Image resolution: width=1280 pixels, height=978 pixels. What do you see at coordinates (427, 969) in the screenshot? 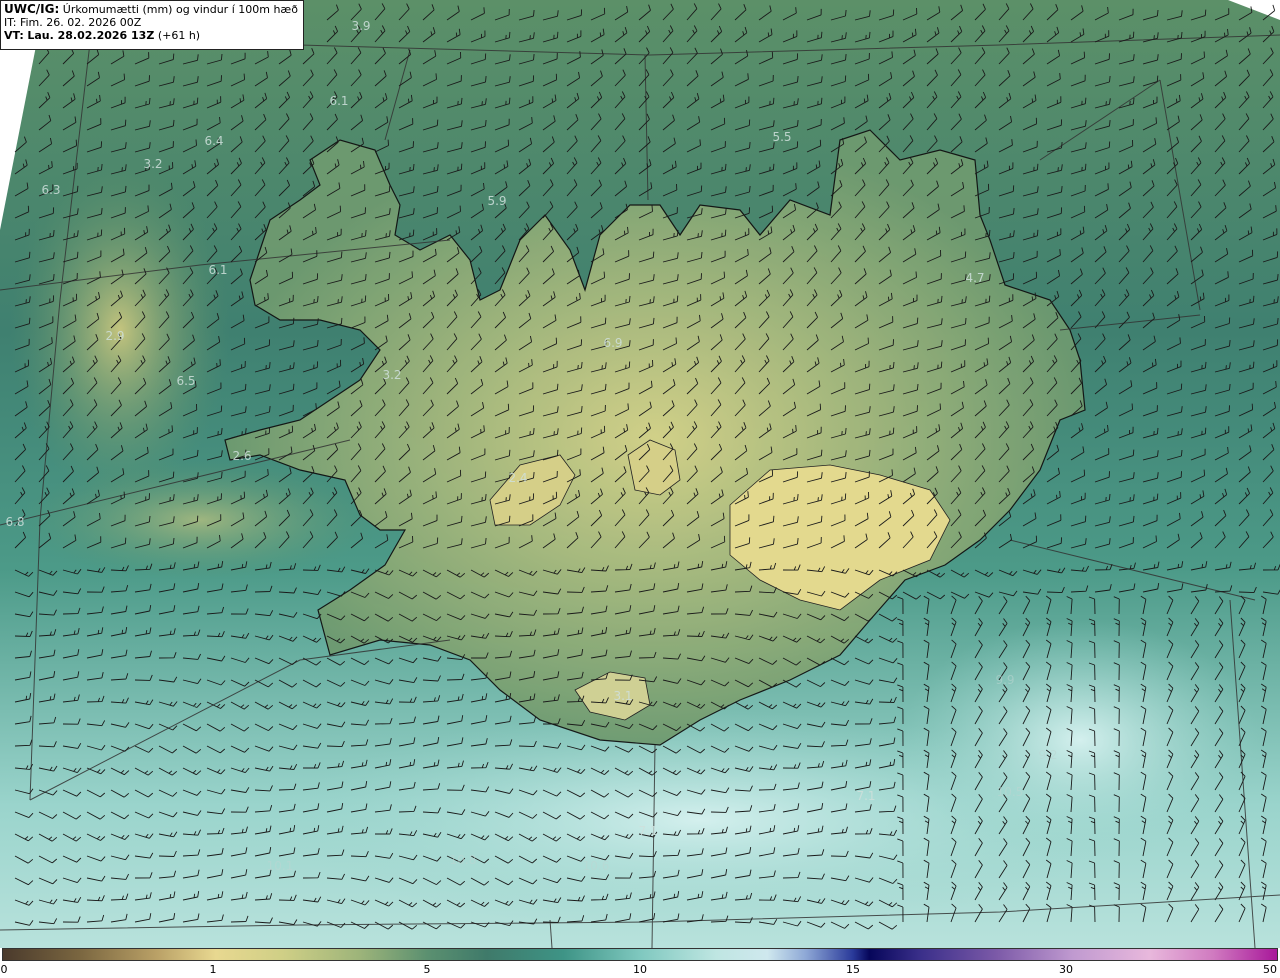
I see `colorbar-tick: 5` at bounding box center [427, 969].